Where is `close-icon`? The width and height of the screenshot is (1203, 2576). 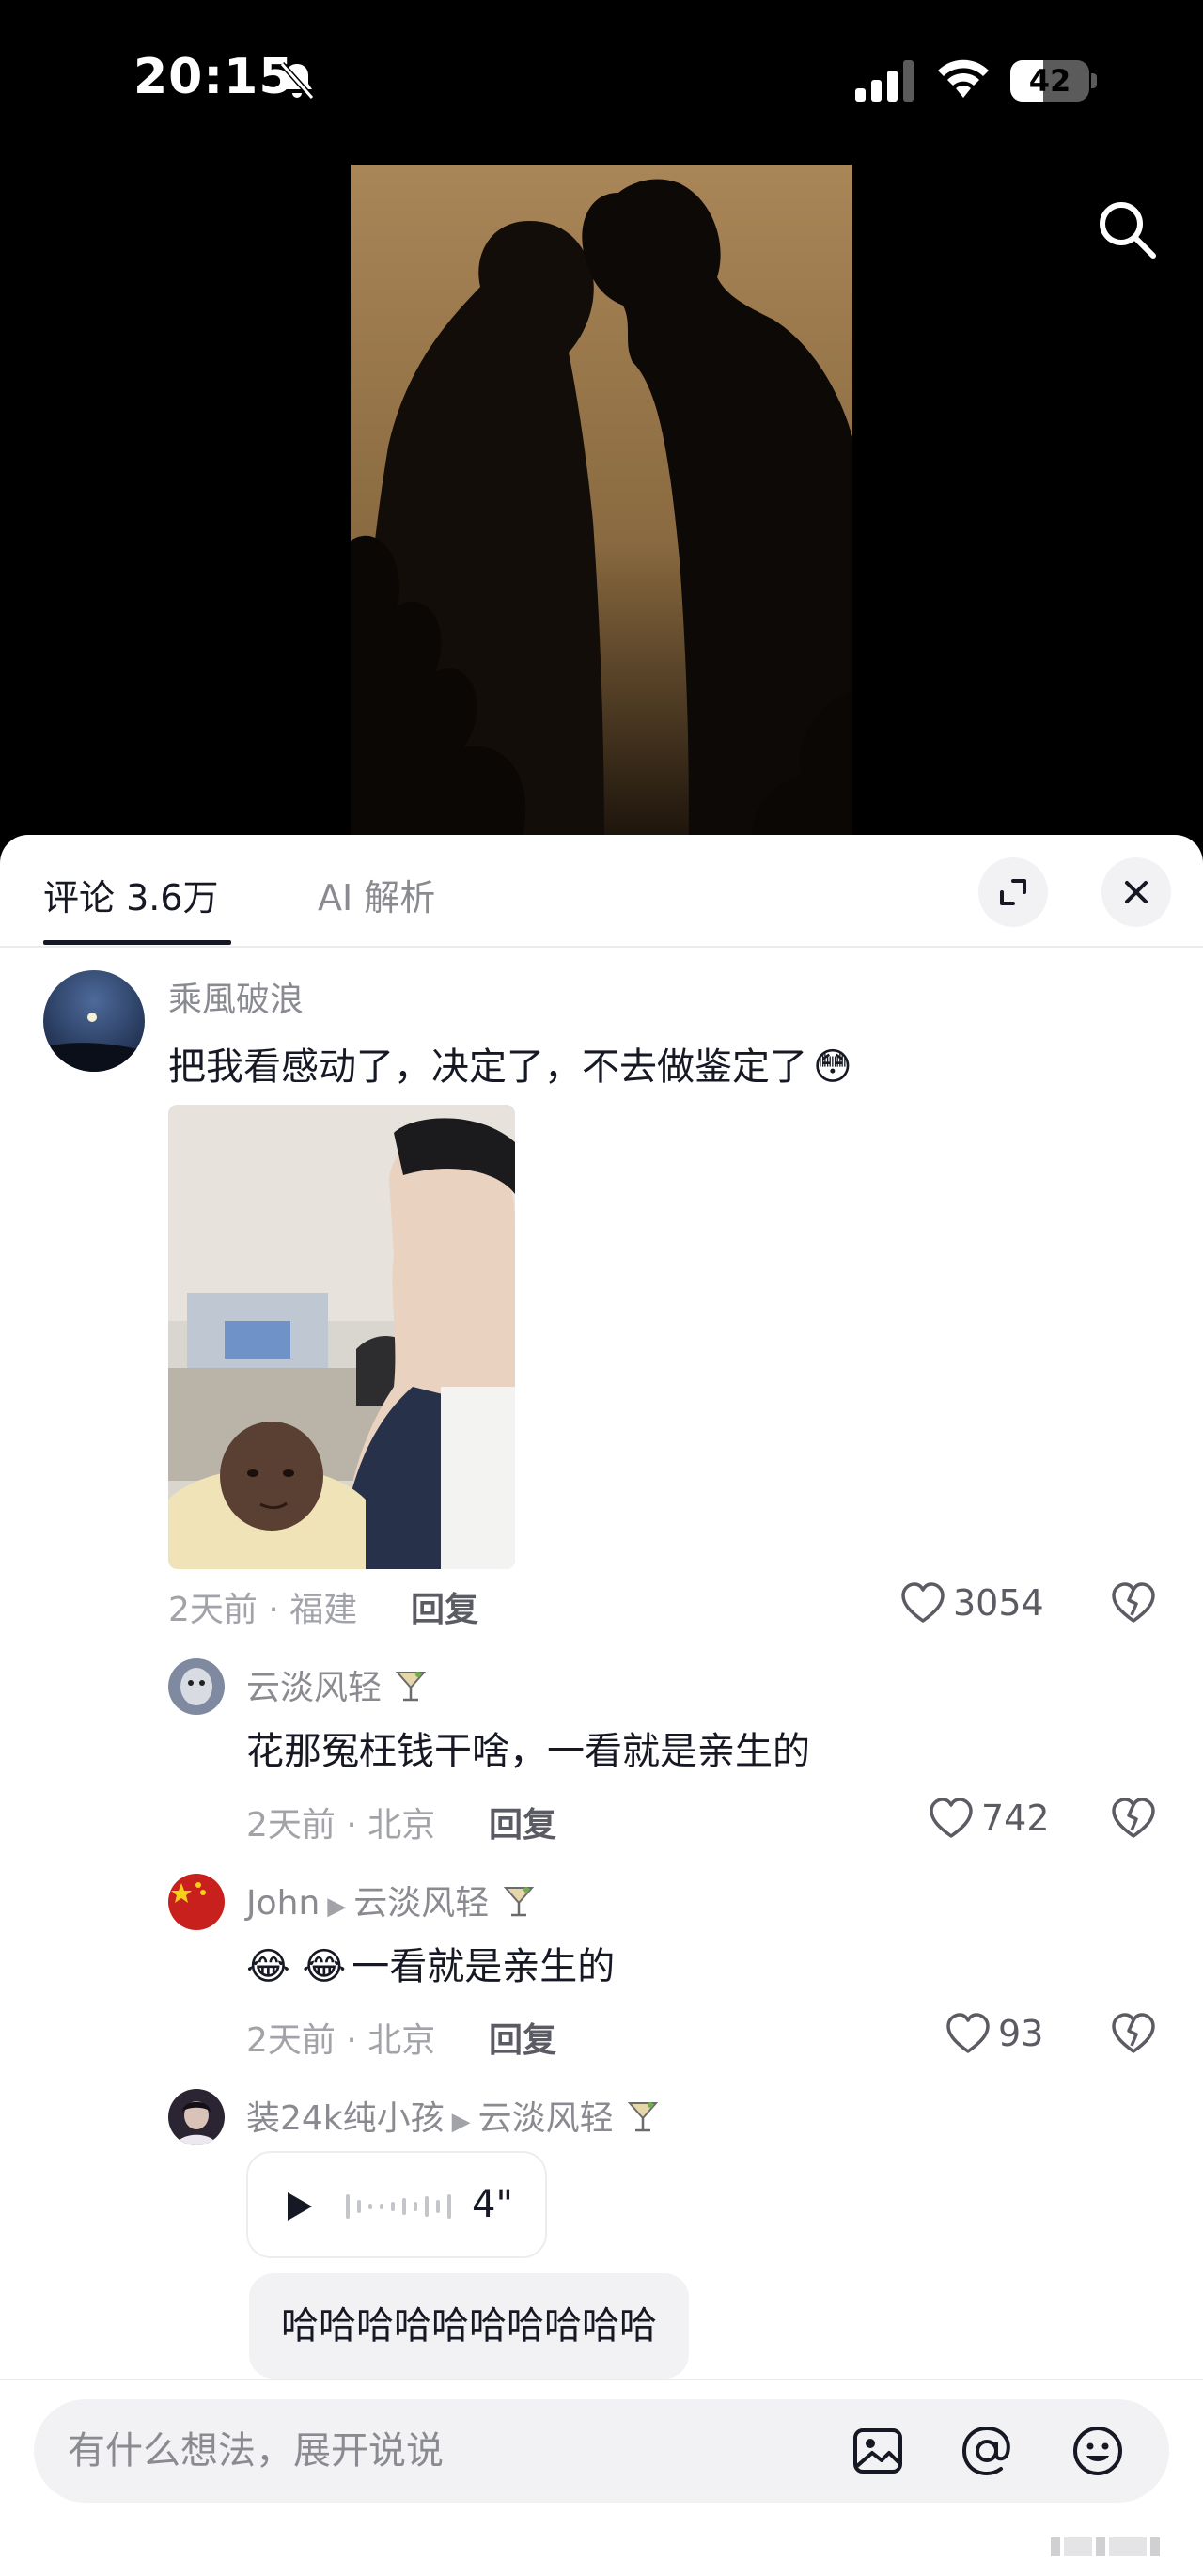 close-icon is located at coordinates (1136, 892).